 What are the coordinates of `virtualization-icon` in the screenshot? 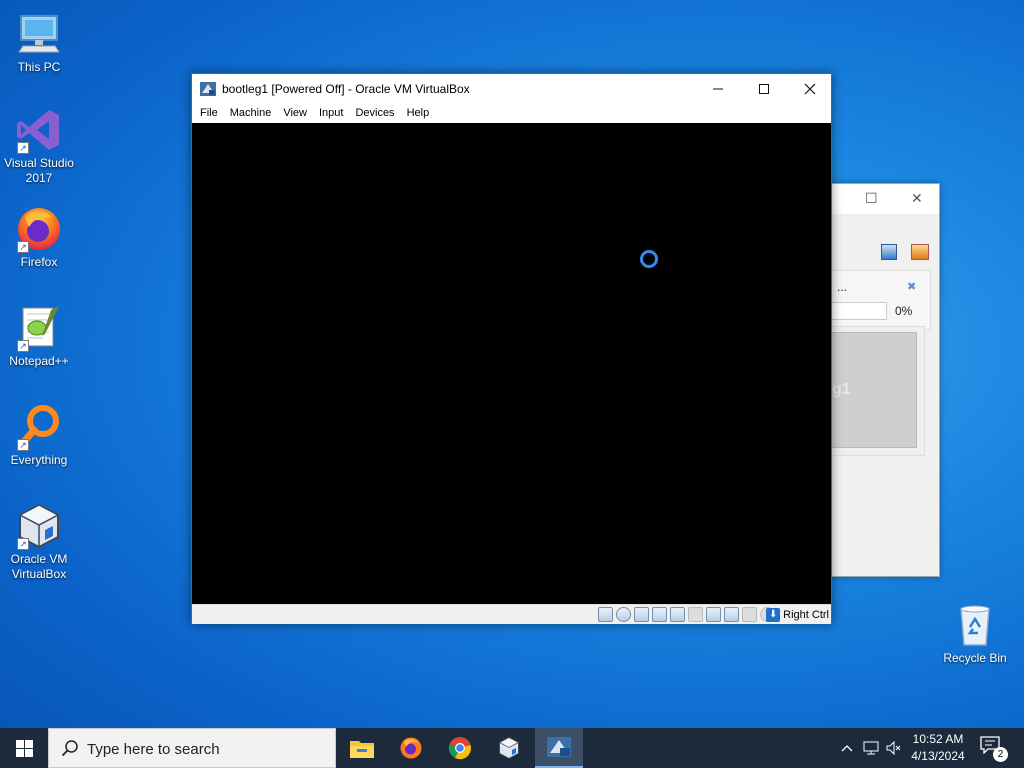 It's located at (749, 614).